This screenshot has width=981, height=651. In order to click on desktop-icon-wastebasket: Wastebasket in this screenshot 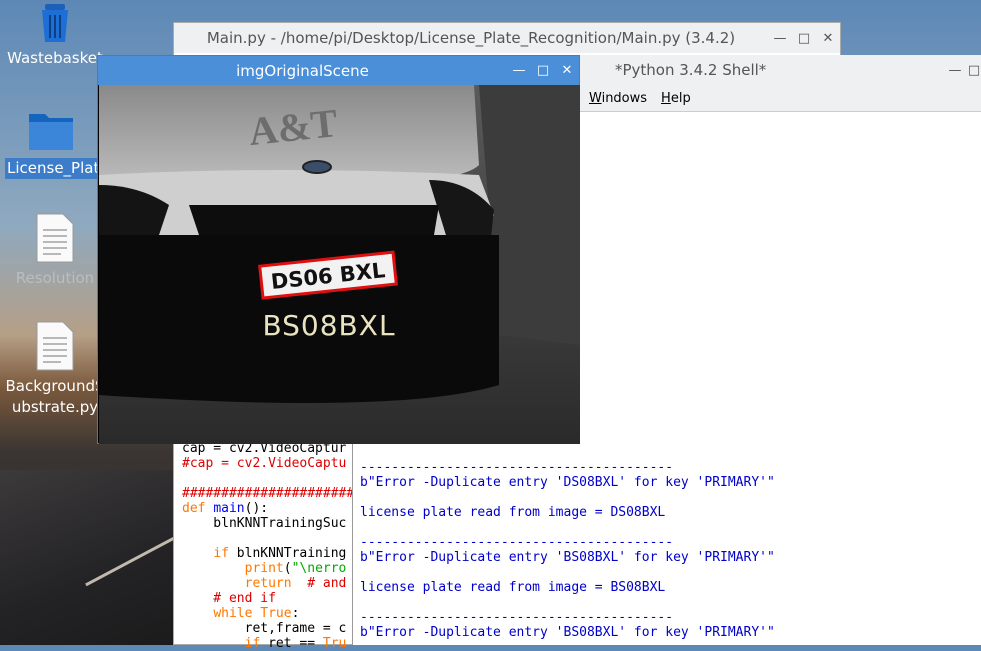, I will do `click(55, 34)`.